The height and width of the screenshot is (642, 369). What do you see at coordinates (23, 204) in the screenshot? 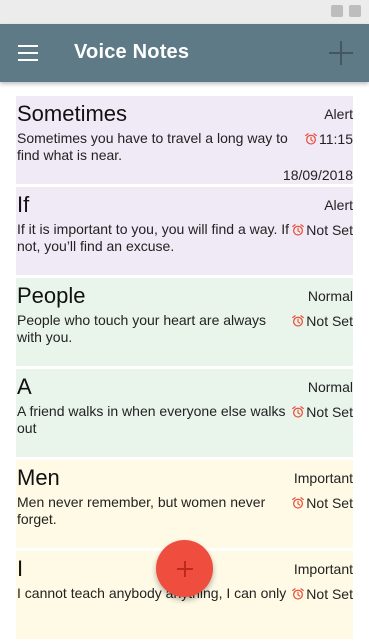
I see `note-title: If` at bounding box center [23, 204].